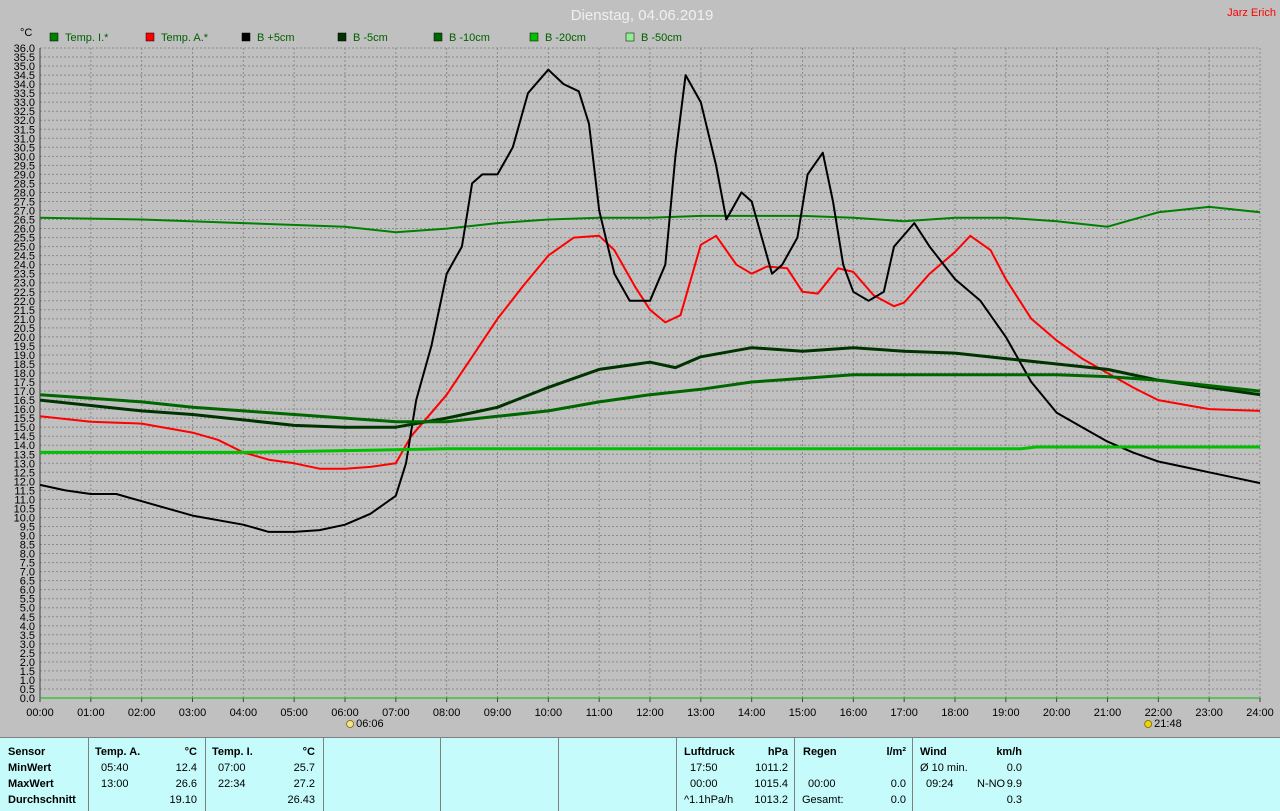 The width and height of the screenshot is (1280, 811). What do you see at coordinates (955, 713) in the screenshot?
I see `x-tick-label: 18:00` at bounding box center [955, 713].